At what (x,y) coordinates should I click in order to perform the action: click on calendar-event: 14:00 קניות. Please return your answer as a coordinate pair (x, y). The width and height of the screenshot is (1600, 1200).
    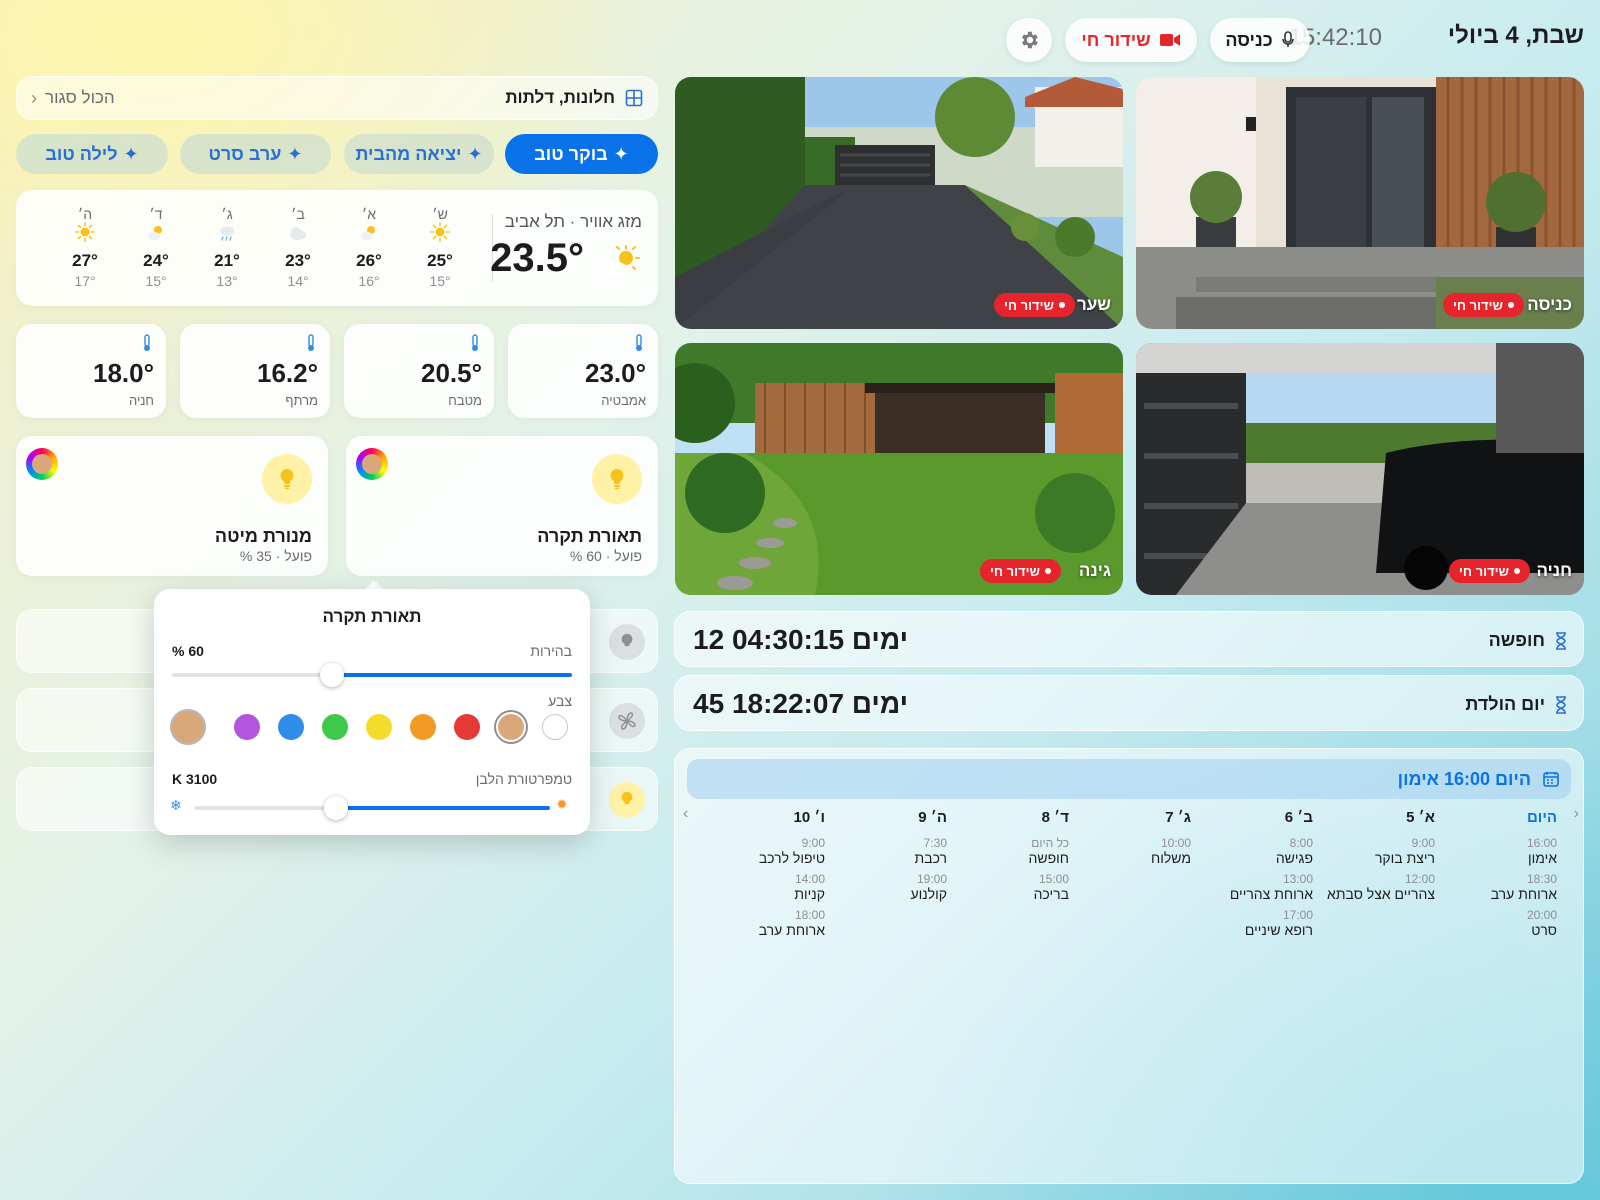
    Looking at the image, I should click on (765, 887).